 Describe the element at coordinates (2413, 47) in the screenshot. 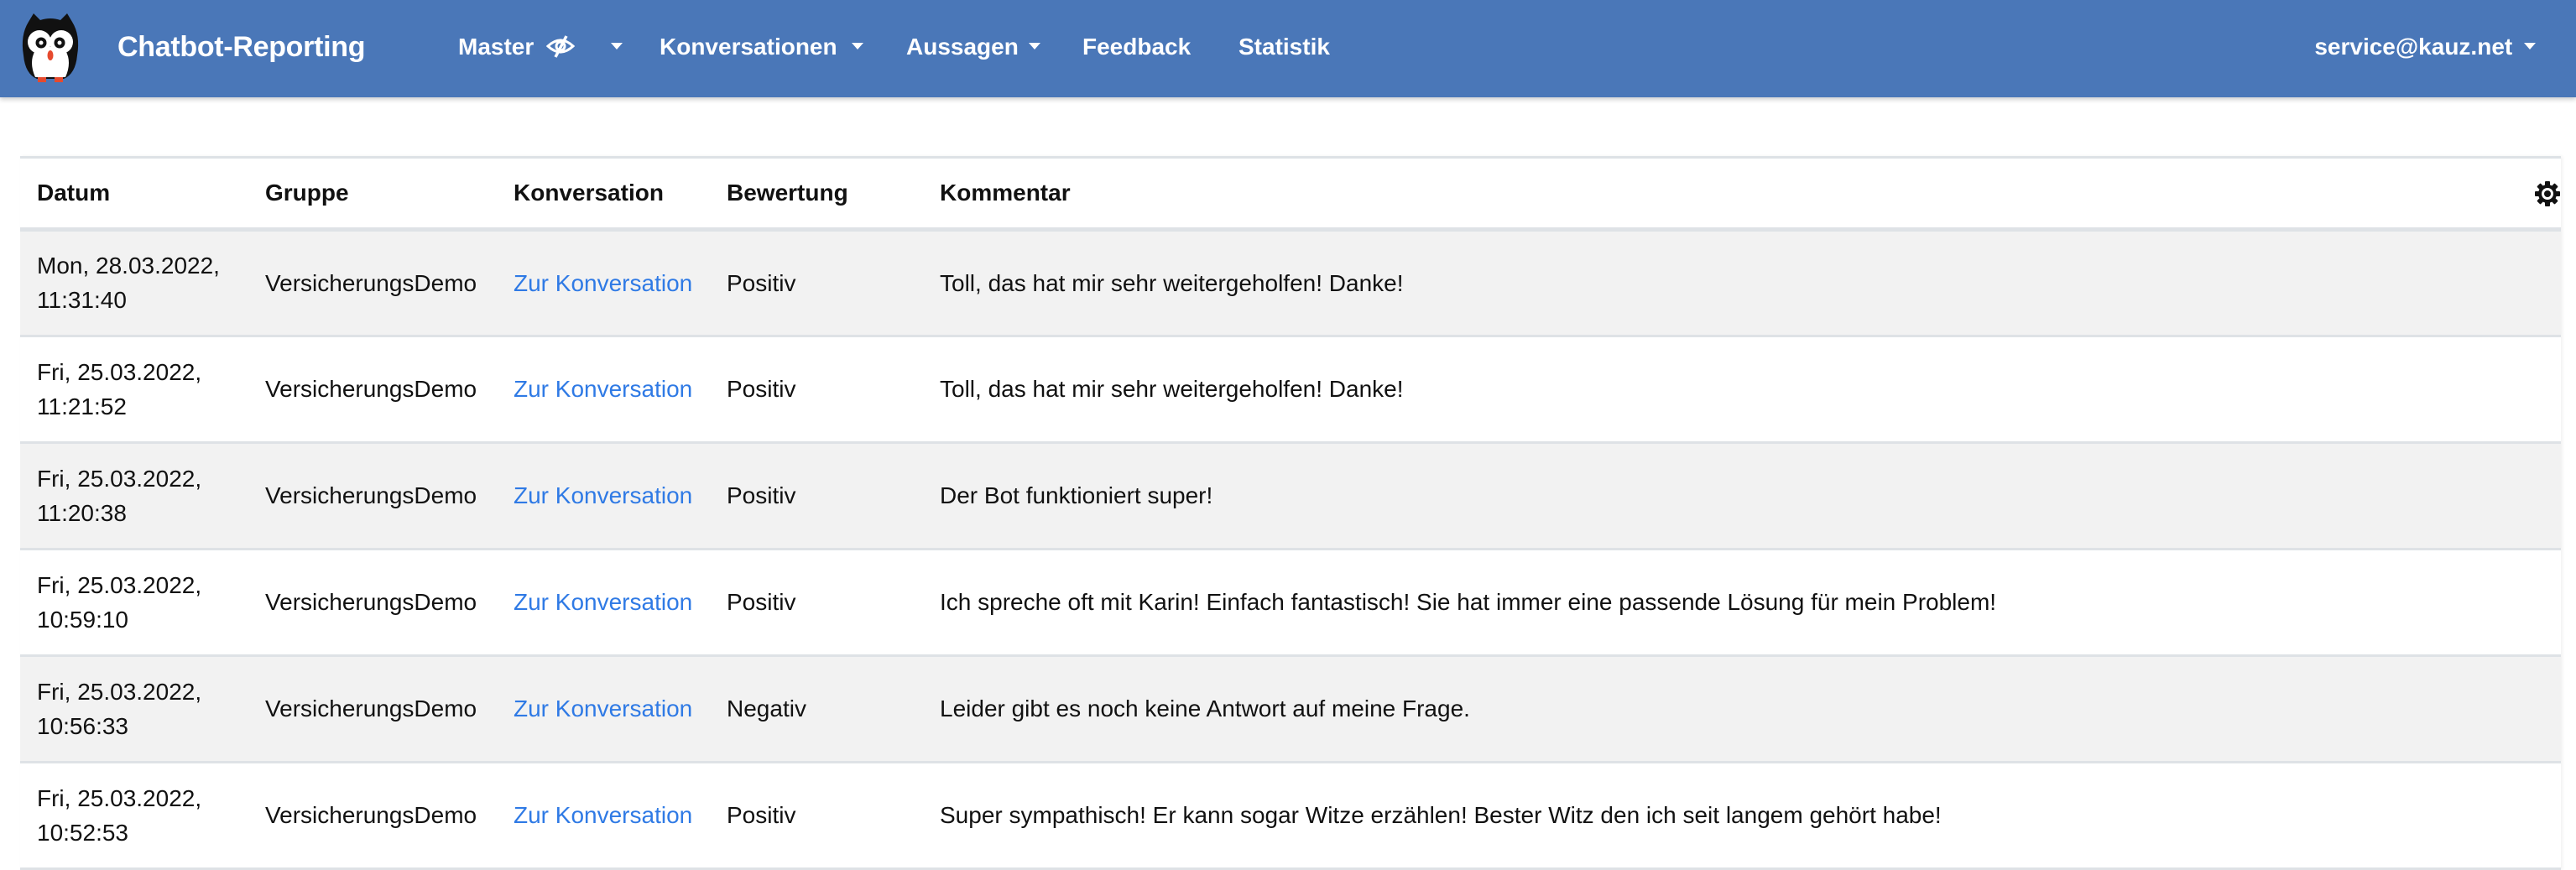

I see `user-email: service@kauz.net` at that location.